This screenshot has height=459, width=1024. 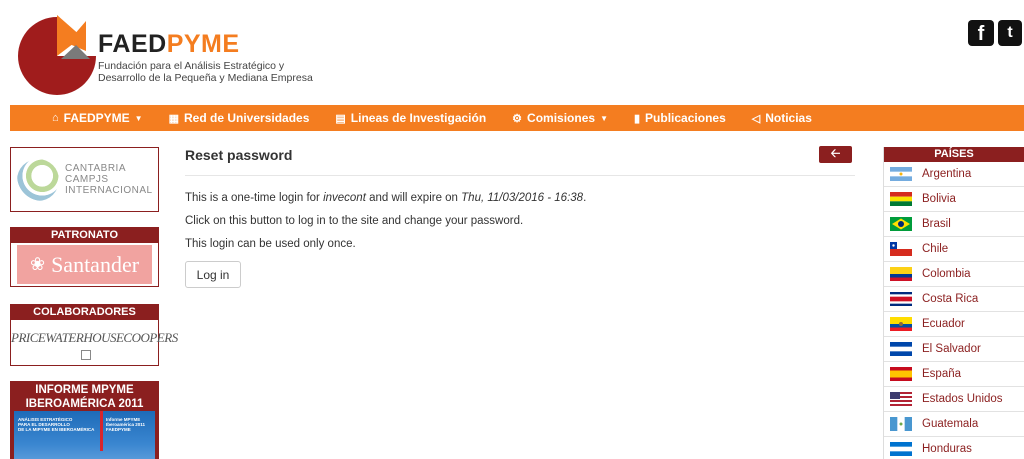 What do you see at coordinates (947, 449) in the screenshot?
I see `country-name: Honduras` at bounding box center [947, 449].